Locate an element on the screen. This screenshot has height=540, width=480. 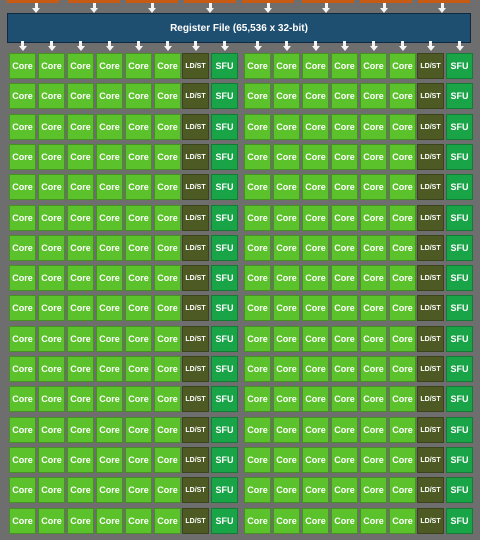
register-file: Register File (65,536 x 32-bit) is located at coordinates (239, 28).